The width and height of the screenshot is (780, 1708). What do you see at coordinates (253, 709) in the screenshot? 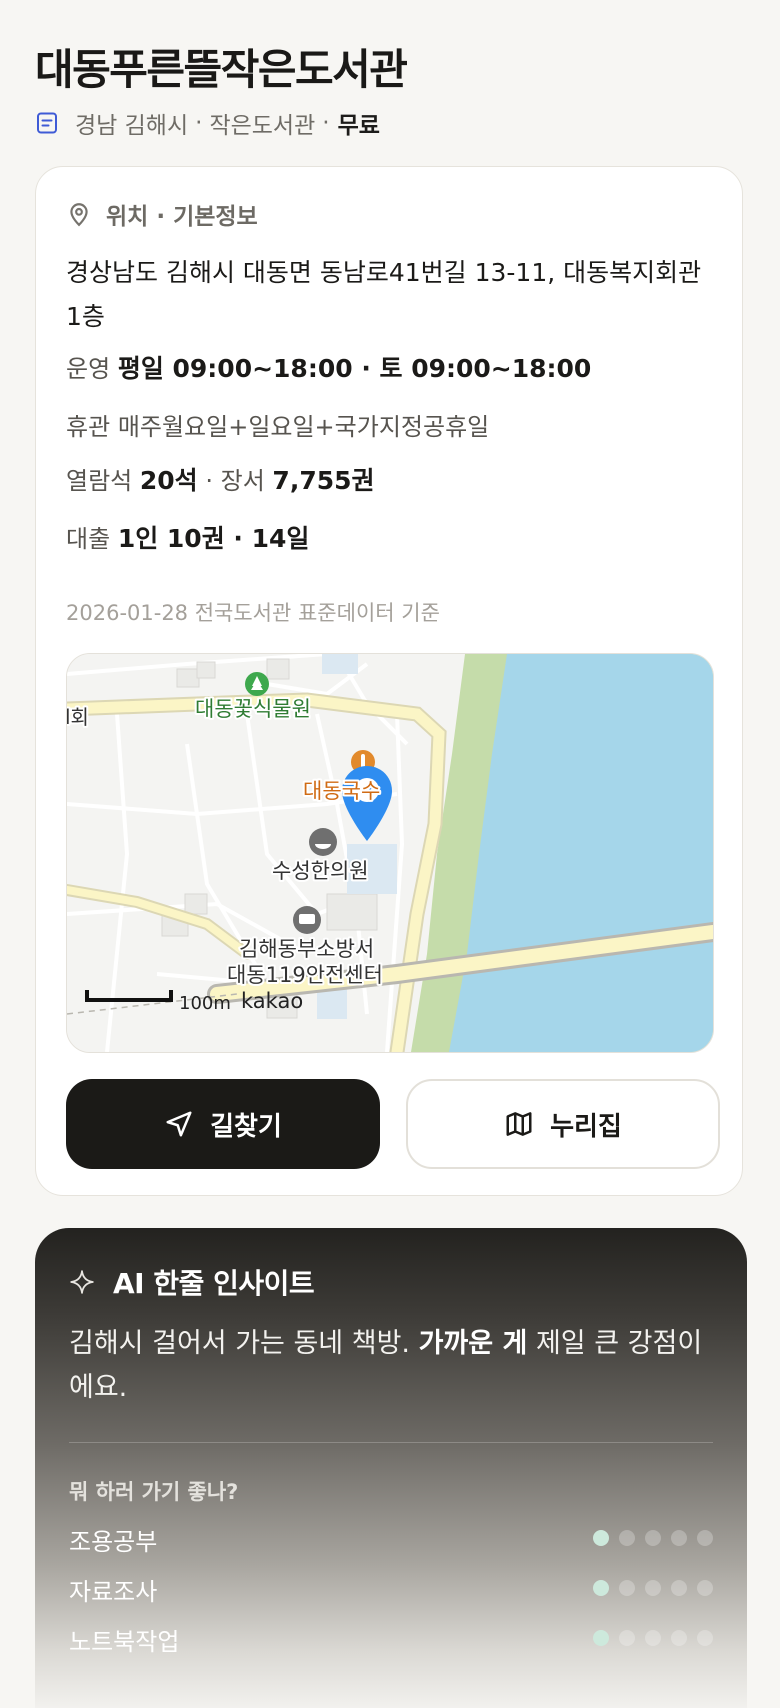
I see `map-label-botanical: 대동꽃식물원` at bounding box center [253, 709].